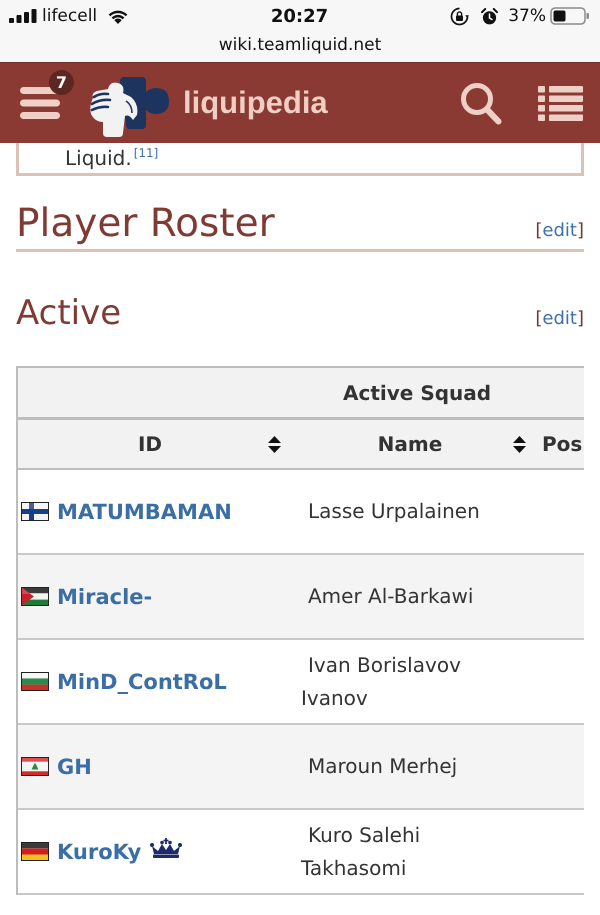 Image resolution: width=600 pixels, height=915 pixels. Describe the element at coordinates (381, 681) in the screenshot. I see `player-name: Ivan Borislavov Ivanov` at that location.